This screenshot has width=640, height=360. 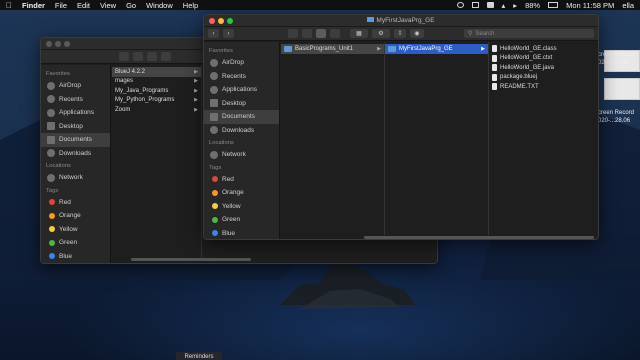 I want to click on back-button: ‹, so click(x=213, y=33).